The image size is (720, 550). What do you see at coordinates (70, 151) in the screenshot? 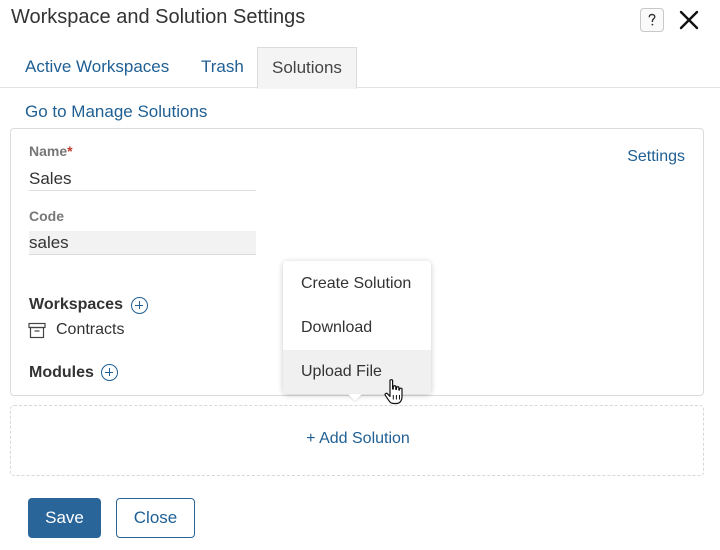
I see `required-mark: *` at bounding box center [70, 151].